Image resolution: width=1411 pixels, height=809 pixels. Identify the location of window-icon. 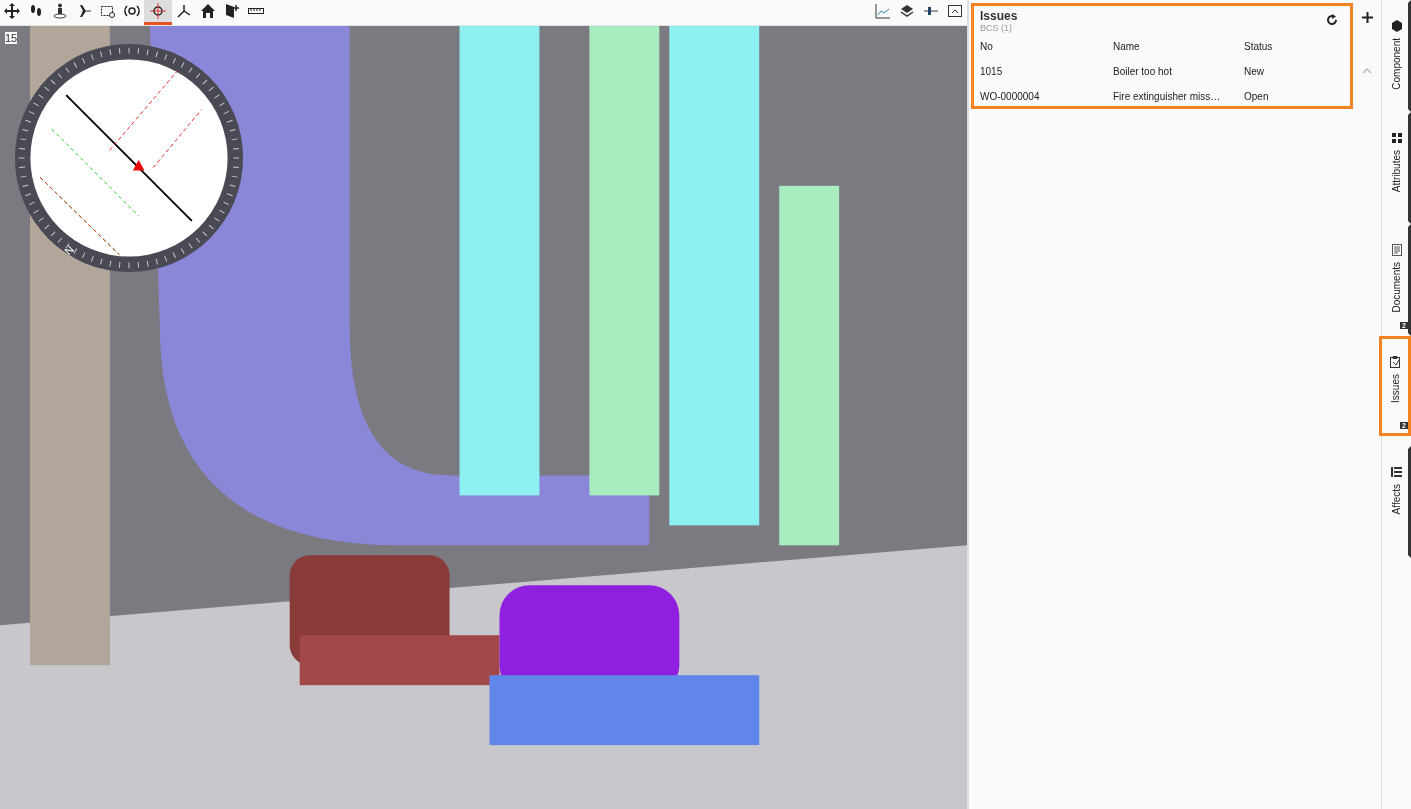
(955, 11).